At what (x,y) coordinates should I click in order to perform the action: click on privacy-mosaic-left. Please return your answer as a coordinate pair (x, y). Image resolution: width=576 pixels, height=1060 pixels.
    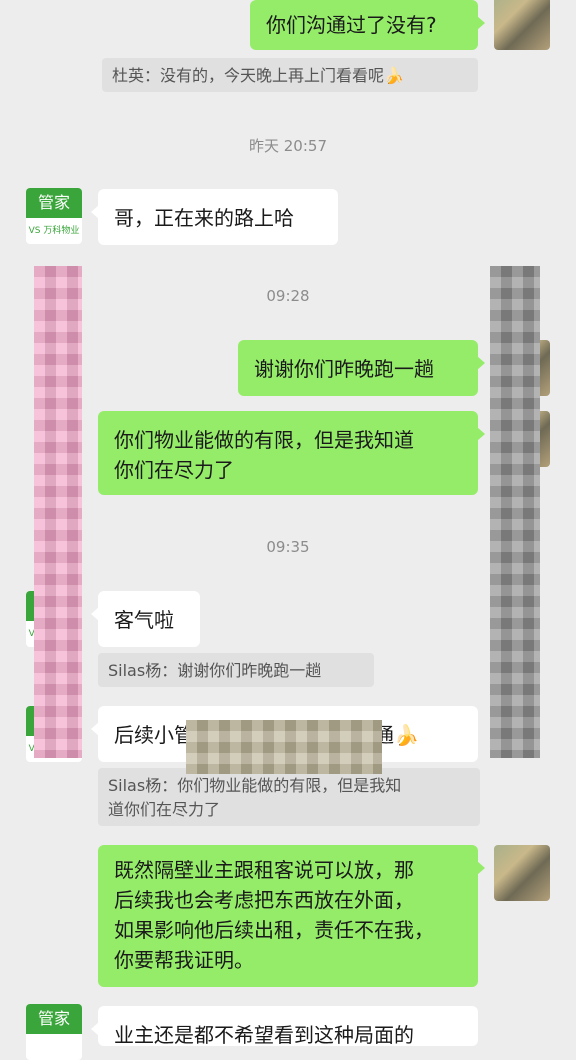
    Looking at the image, I should click on (58, 512).